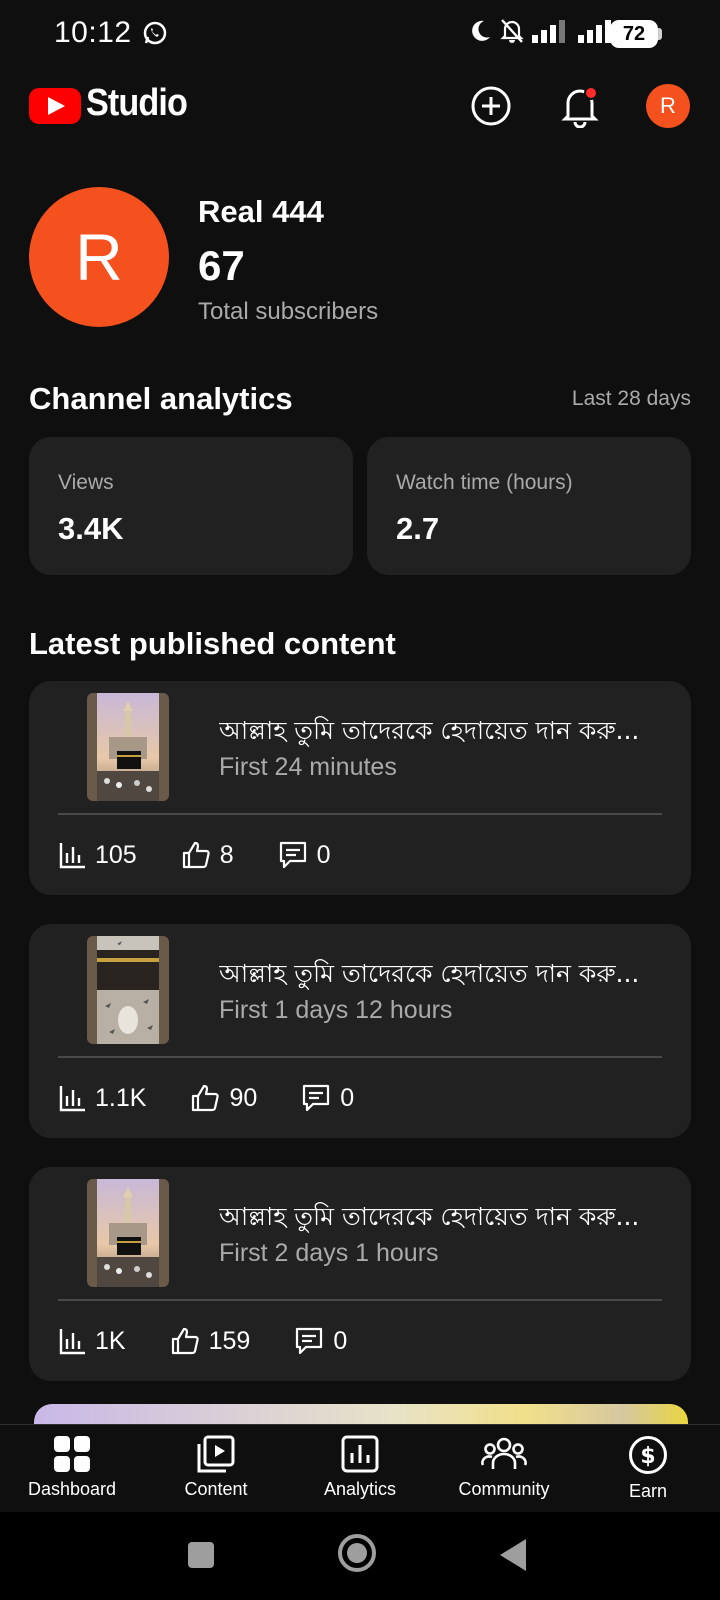 The height and width of the screenshot is (1600, 720). I want to click on likes-metric: 8, so click(207, 855).